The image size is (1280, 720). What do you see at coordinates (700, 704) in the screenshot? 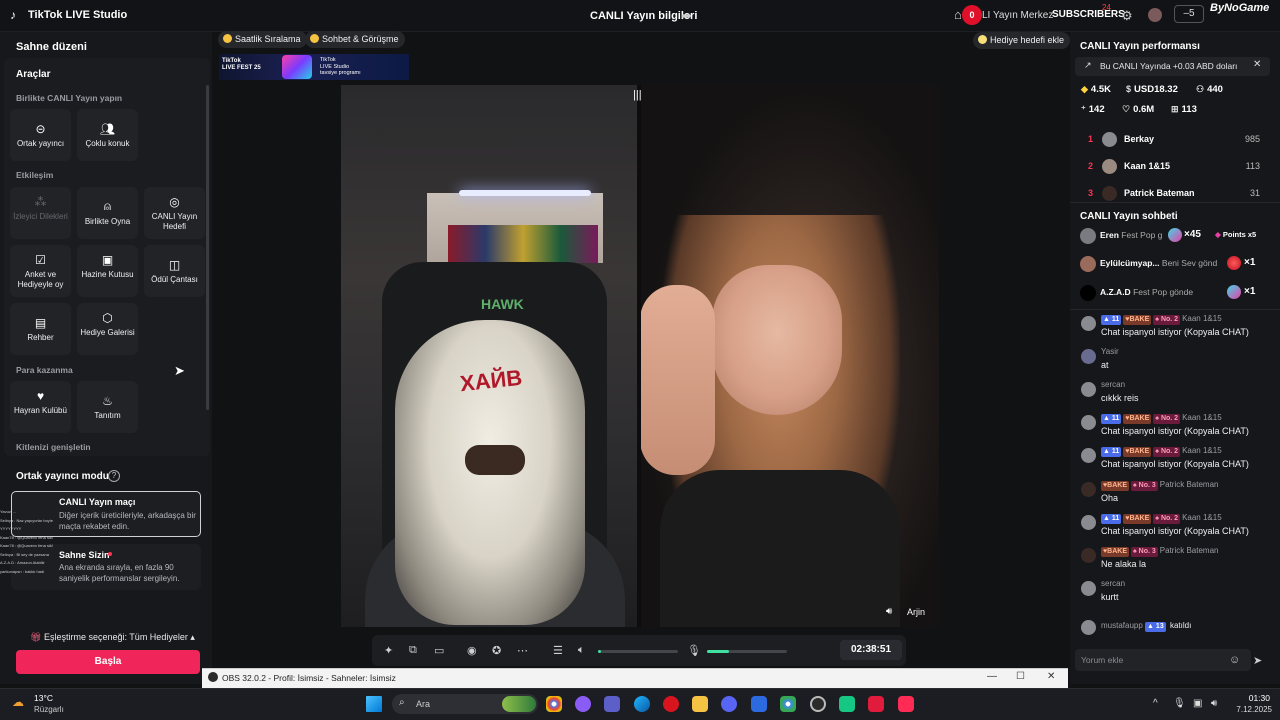
I see `file-explorer-icon` at bounding box center [700, 704].